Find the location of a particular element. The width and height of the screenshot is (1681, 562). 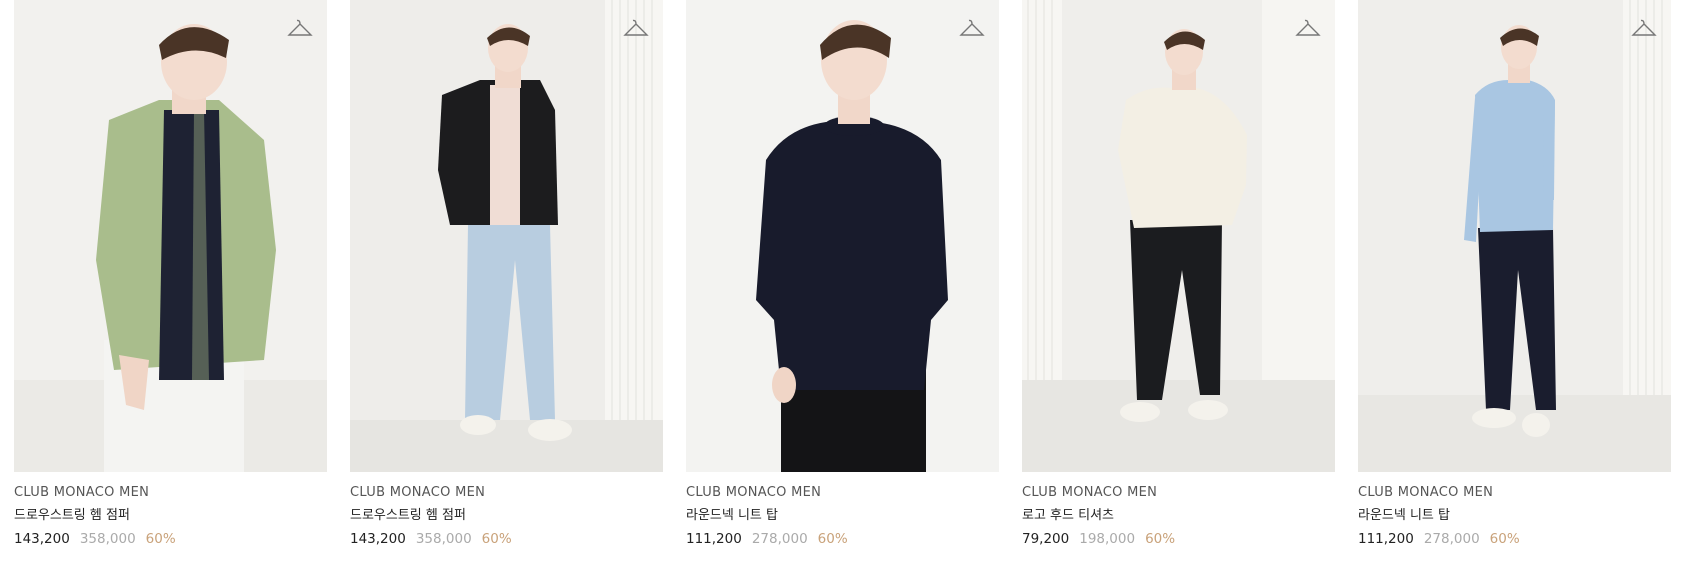

sale-price: 79,200 is located at coordinates (1046, 539).